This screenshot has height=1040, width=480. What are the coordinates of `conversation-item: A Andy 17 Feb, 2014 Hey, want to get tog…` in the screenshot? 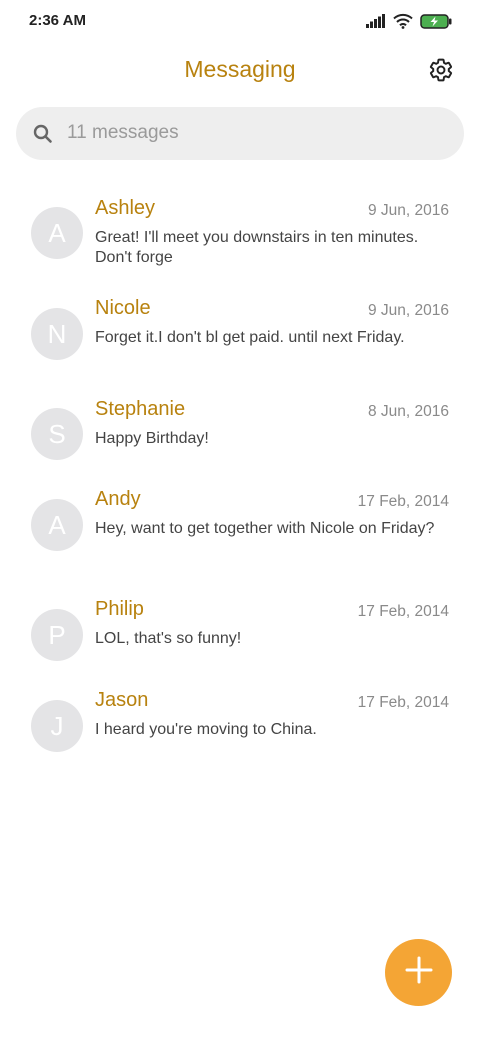 It's located at (240, 531).